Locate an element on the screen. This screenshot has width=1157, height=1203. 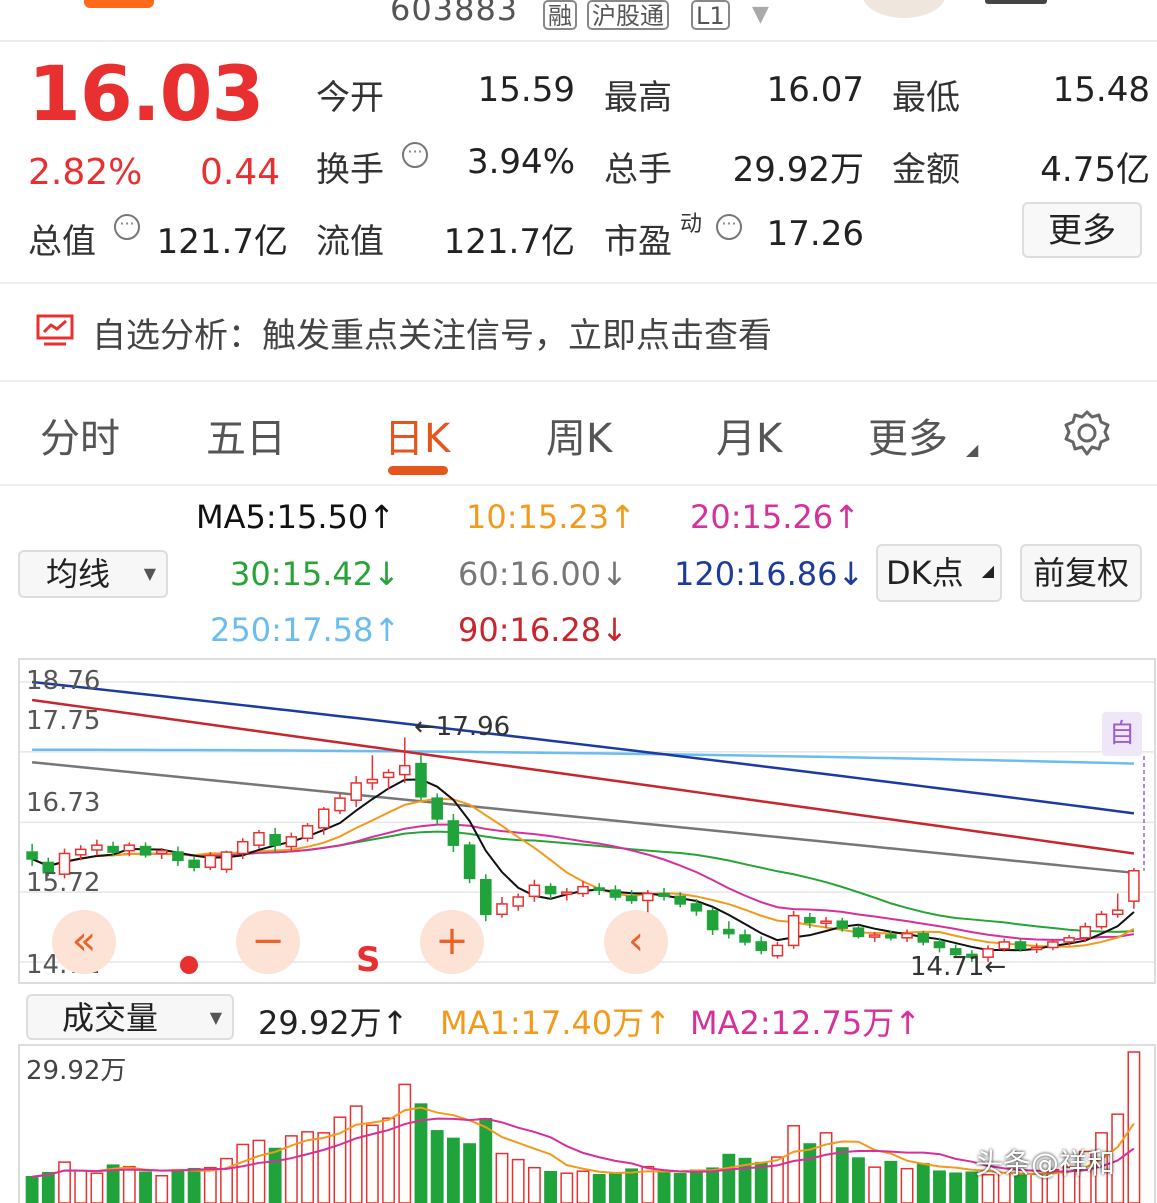
gear-icon is located at coordinates (1087, 433).